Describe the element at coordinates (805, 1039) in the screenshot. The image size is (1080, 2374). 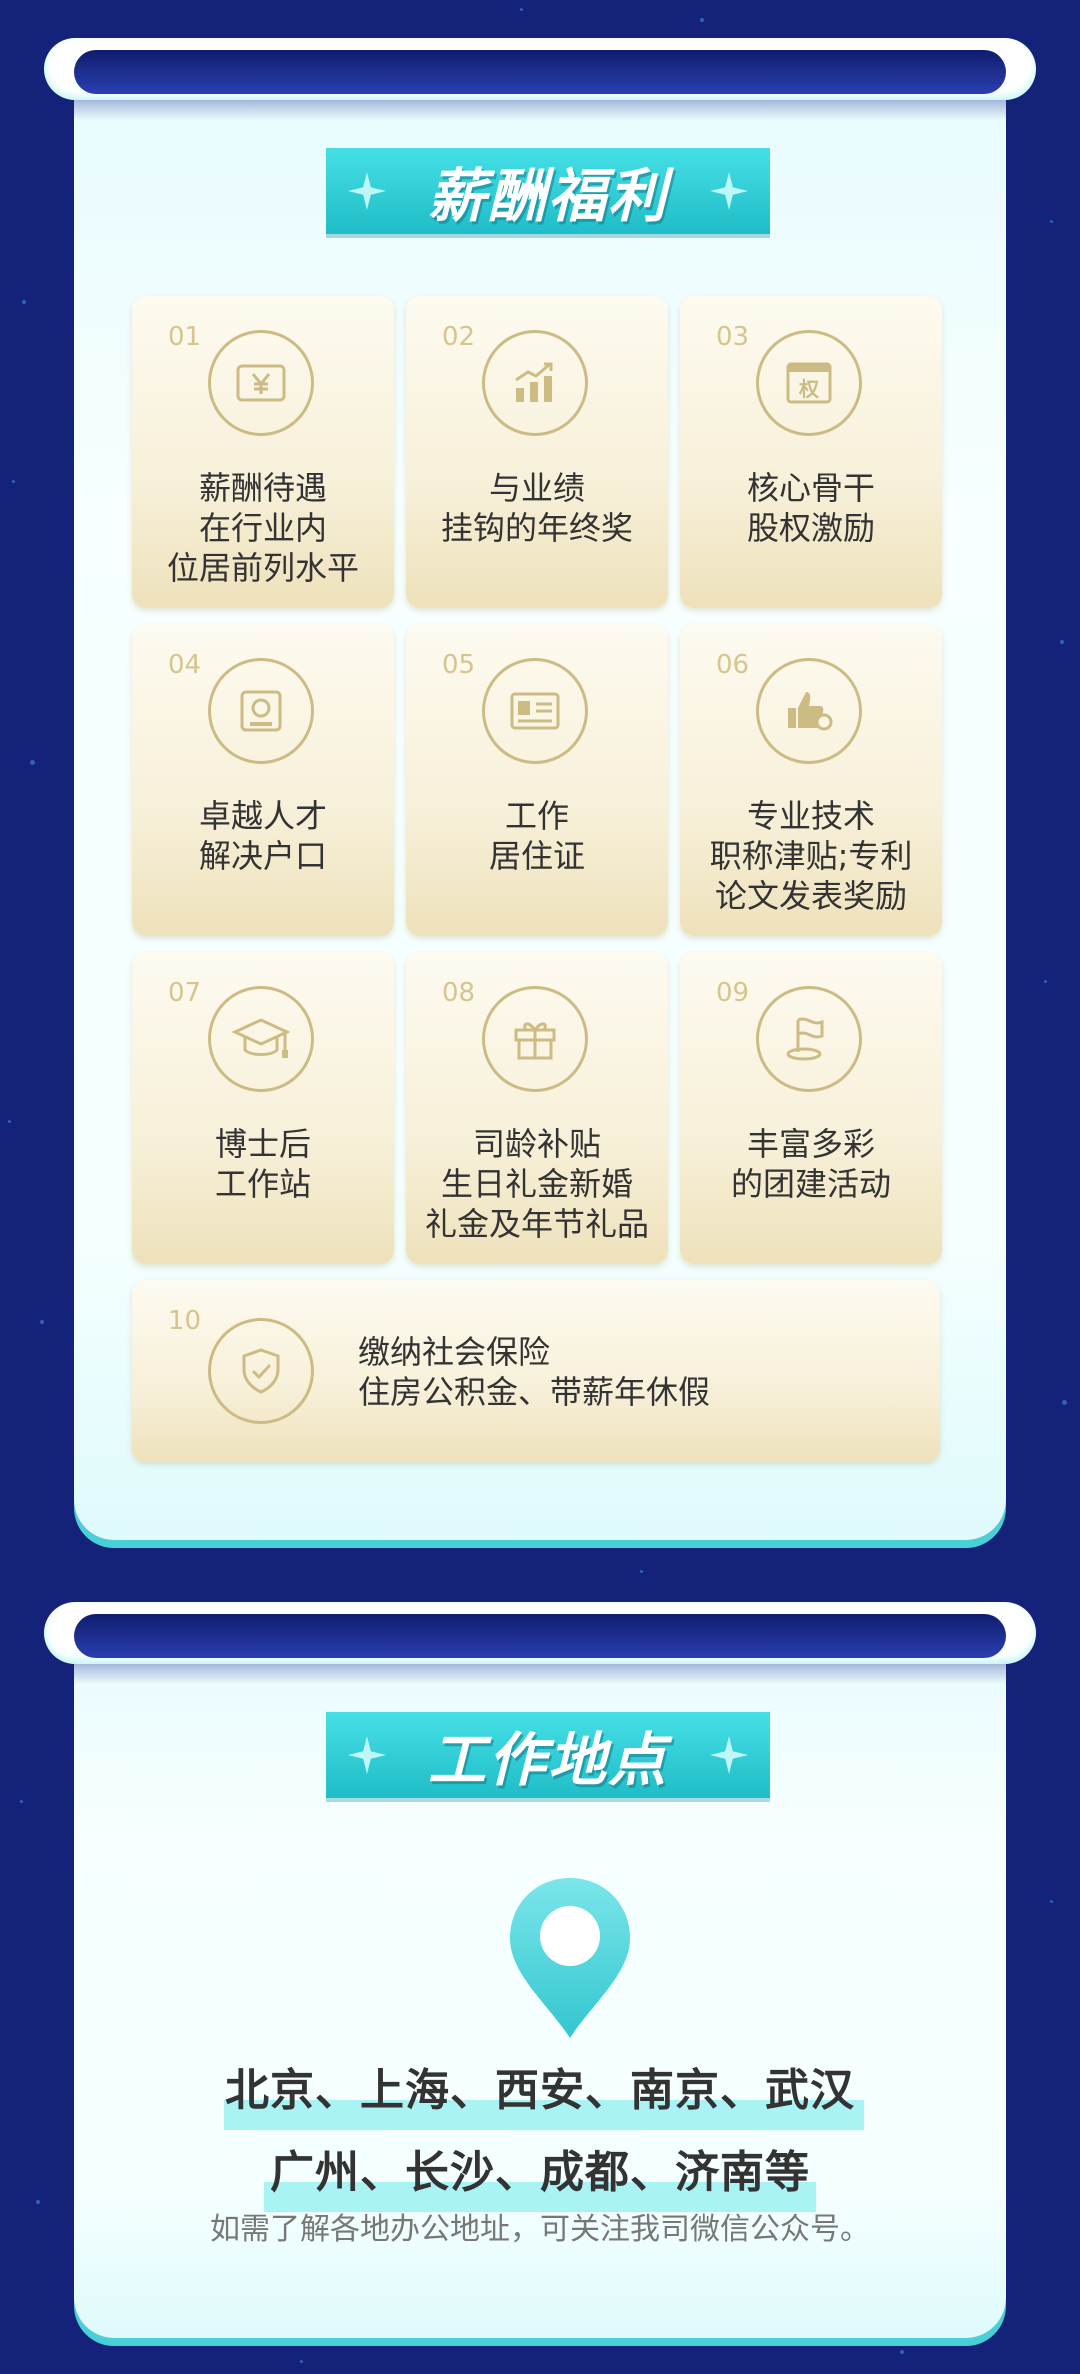
I see `flag-icon` at that location.